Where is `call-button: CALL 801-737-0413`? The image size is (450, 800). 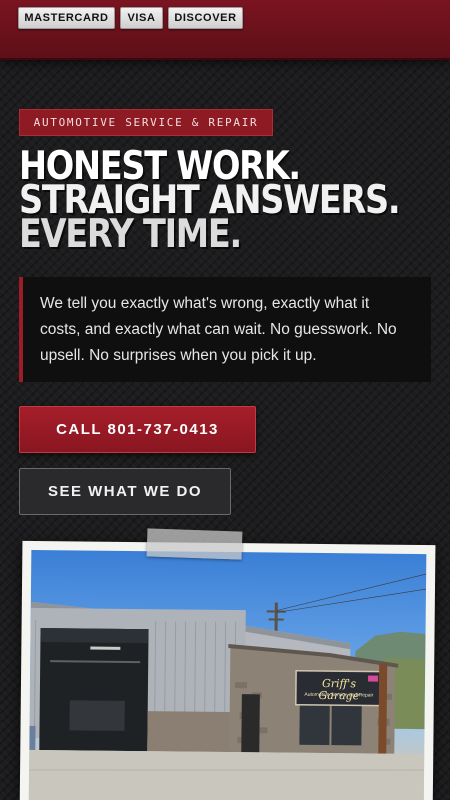 call-button: CALL 801-737-0413 is located at coordinates (137, 429).